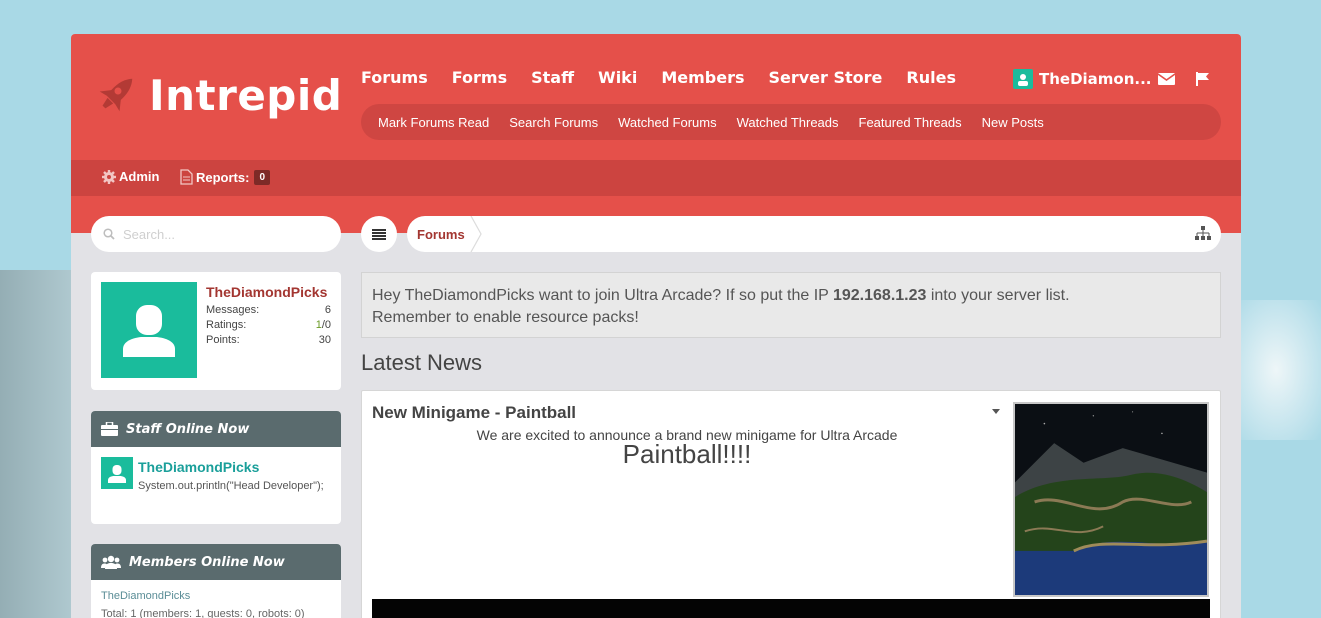 Image resolution: width=1321 pixels, height=618 pixels. What do you see at coordinates (226, 325) in the screenshot?
I see `stat-label: Ratings:` at bounding box center [226, 325].